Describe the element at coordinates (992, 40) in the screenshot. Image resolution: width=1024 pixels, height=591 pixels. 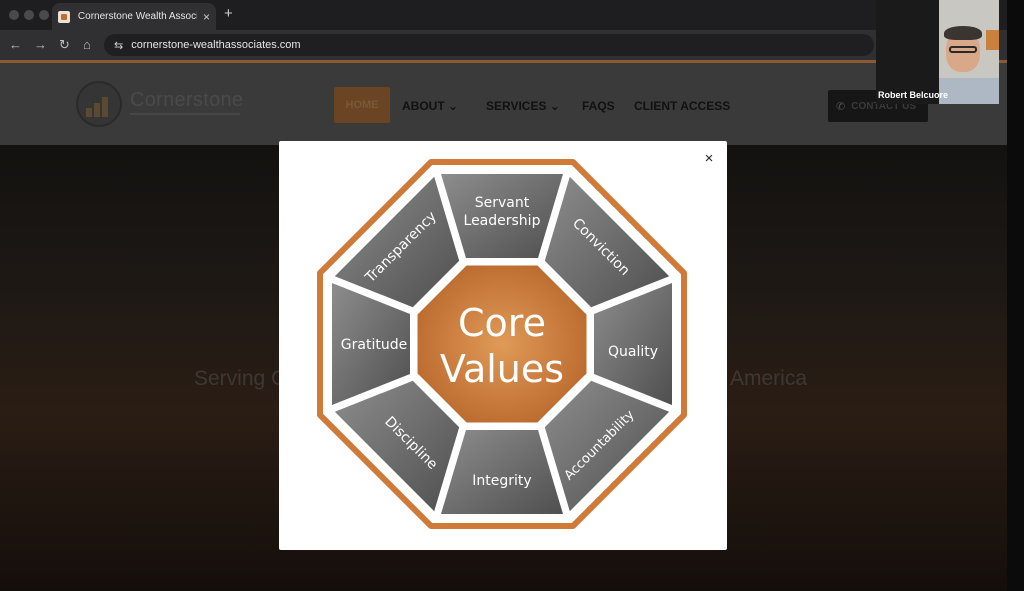
I see `video-background-object` at that location.